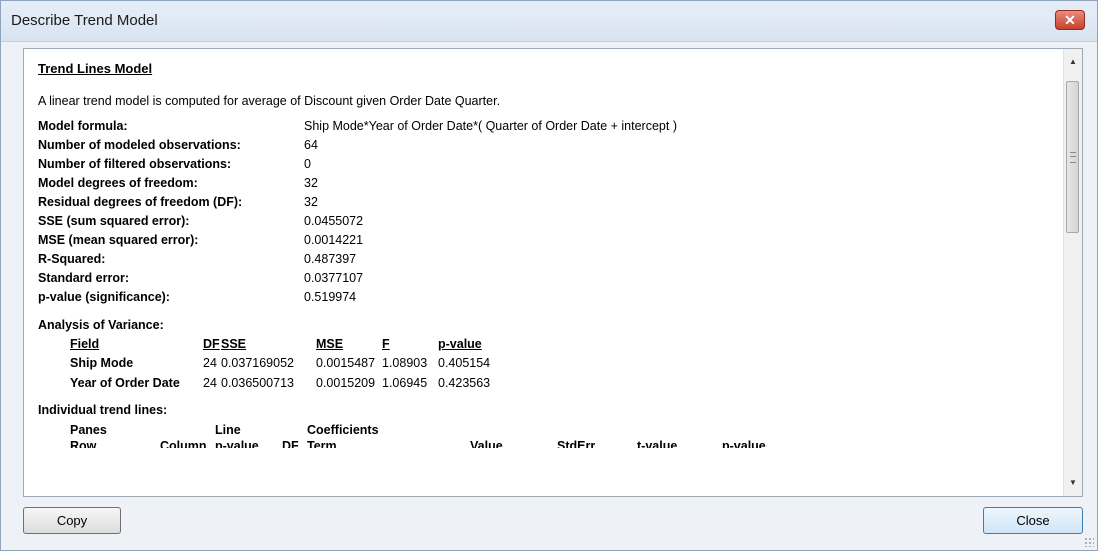  I want to click on anova-pvalue: 0.405154, so click(464, 363).